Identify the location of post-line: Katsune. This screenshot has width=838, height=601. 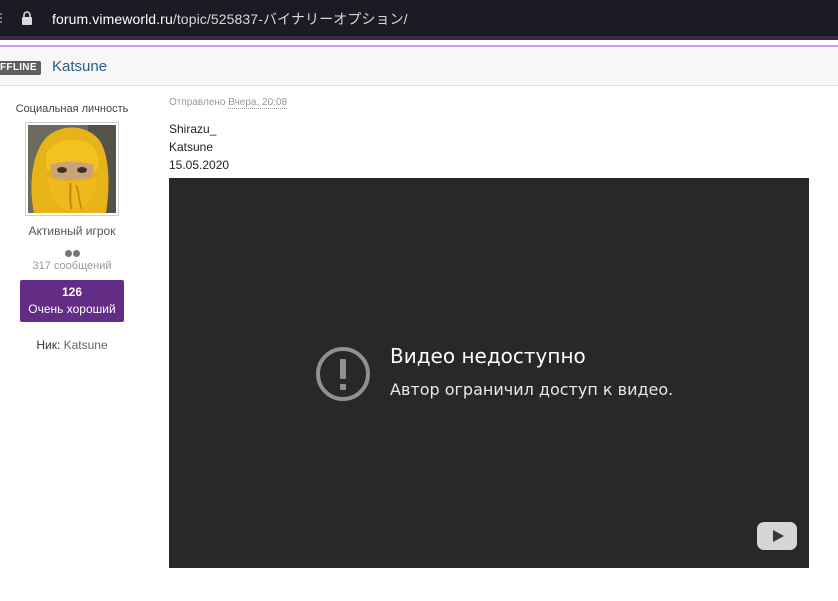
(191, 147).